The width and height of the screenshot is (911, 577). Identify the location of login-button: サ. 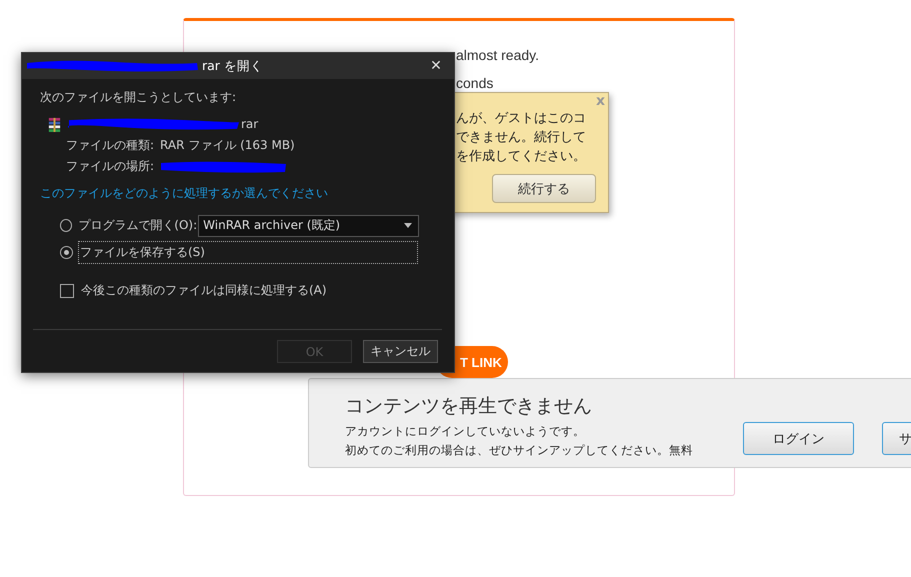
(896, 438).